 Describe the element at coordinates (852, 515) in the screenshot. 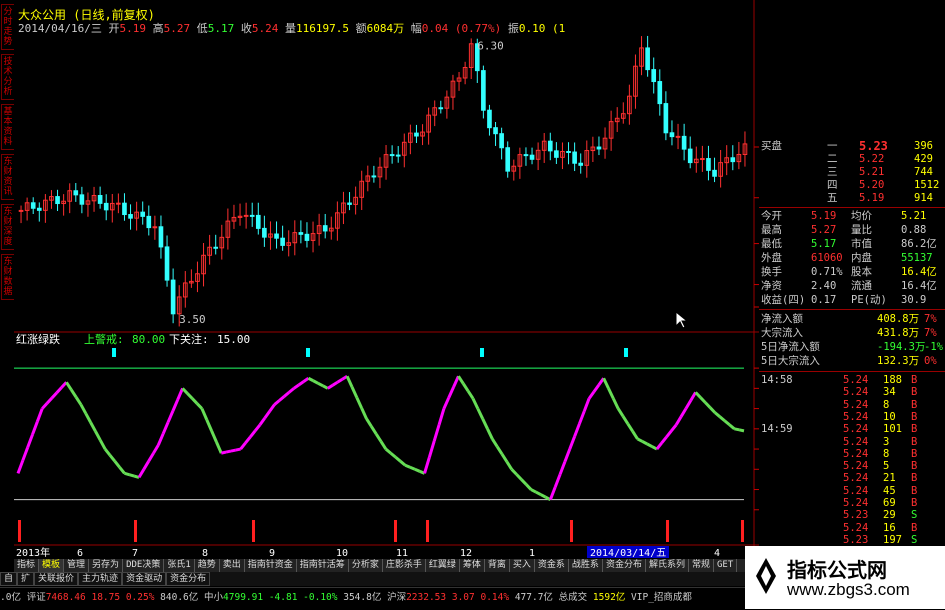

I see `tick-row: 5.23 29 S` at that location.